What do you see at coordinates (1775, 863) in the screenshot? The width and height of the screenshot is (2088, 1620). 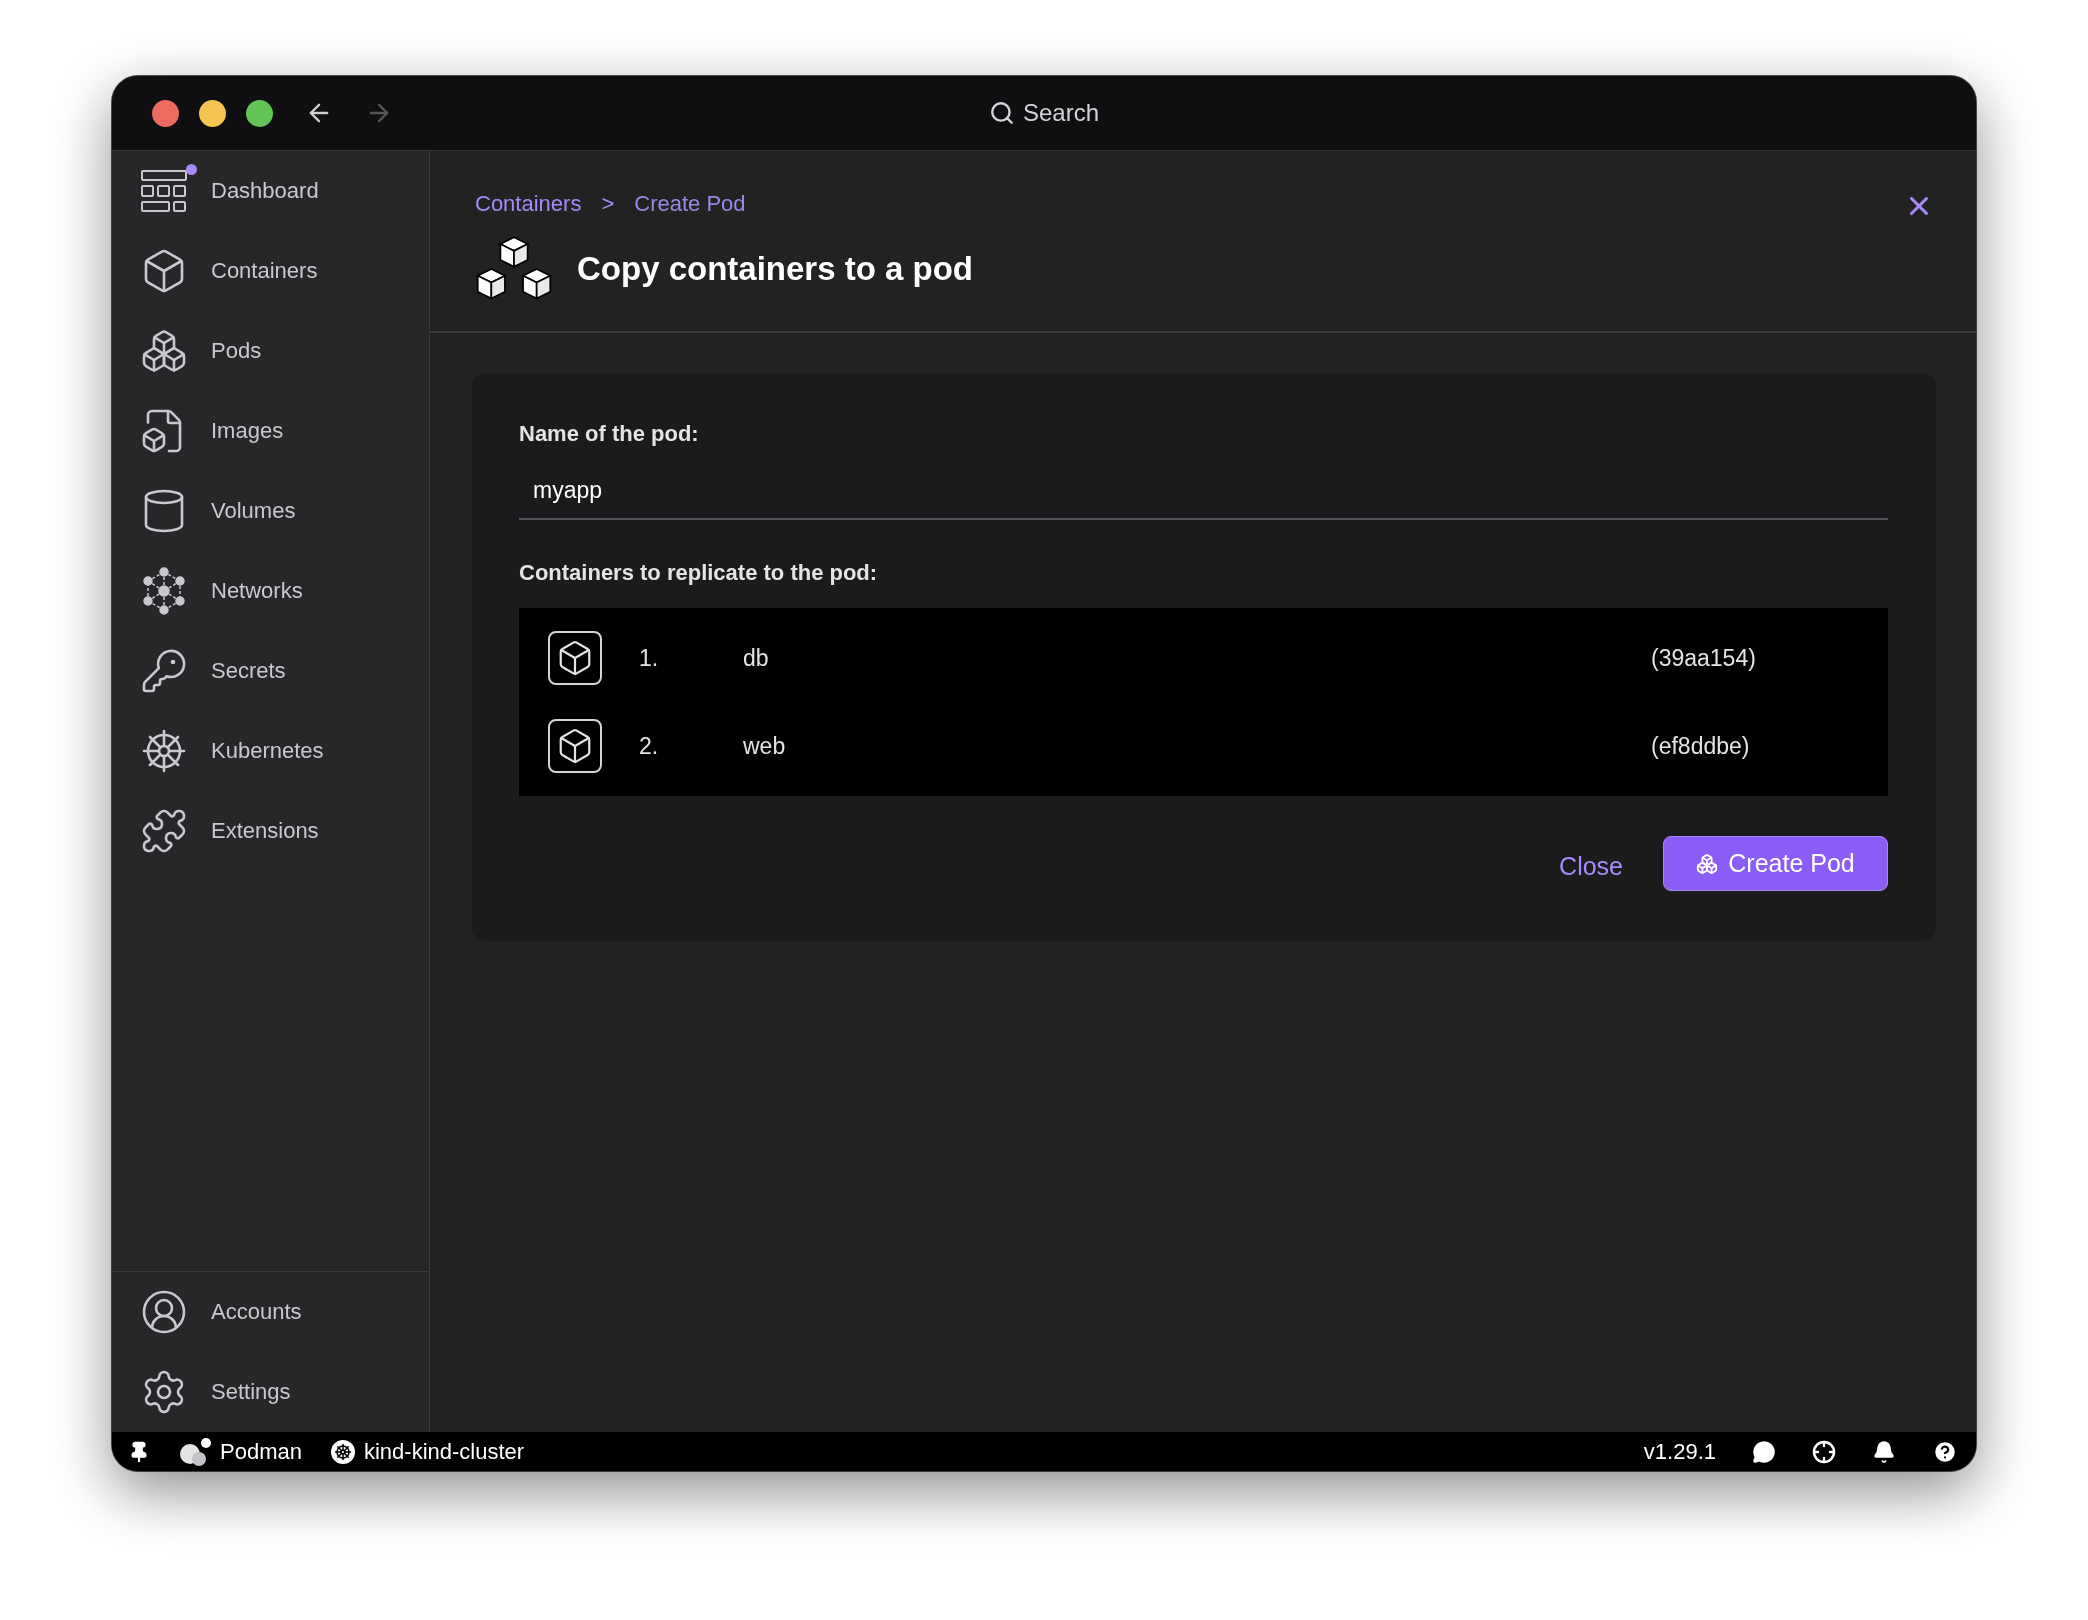 I see `create-pod-button: Create Pod` at bounding box center [1775, 863].